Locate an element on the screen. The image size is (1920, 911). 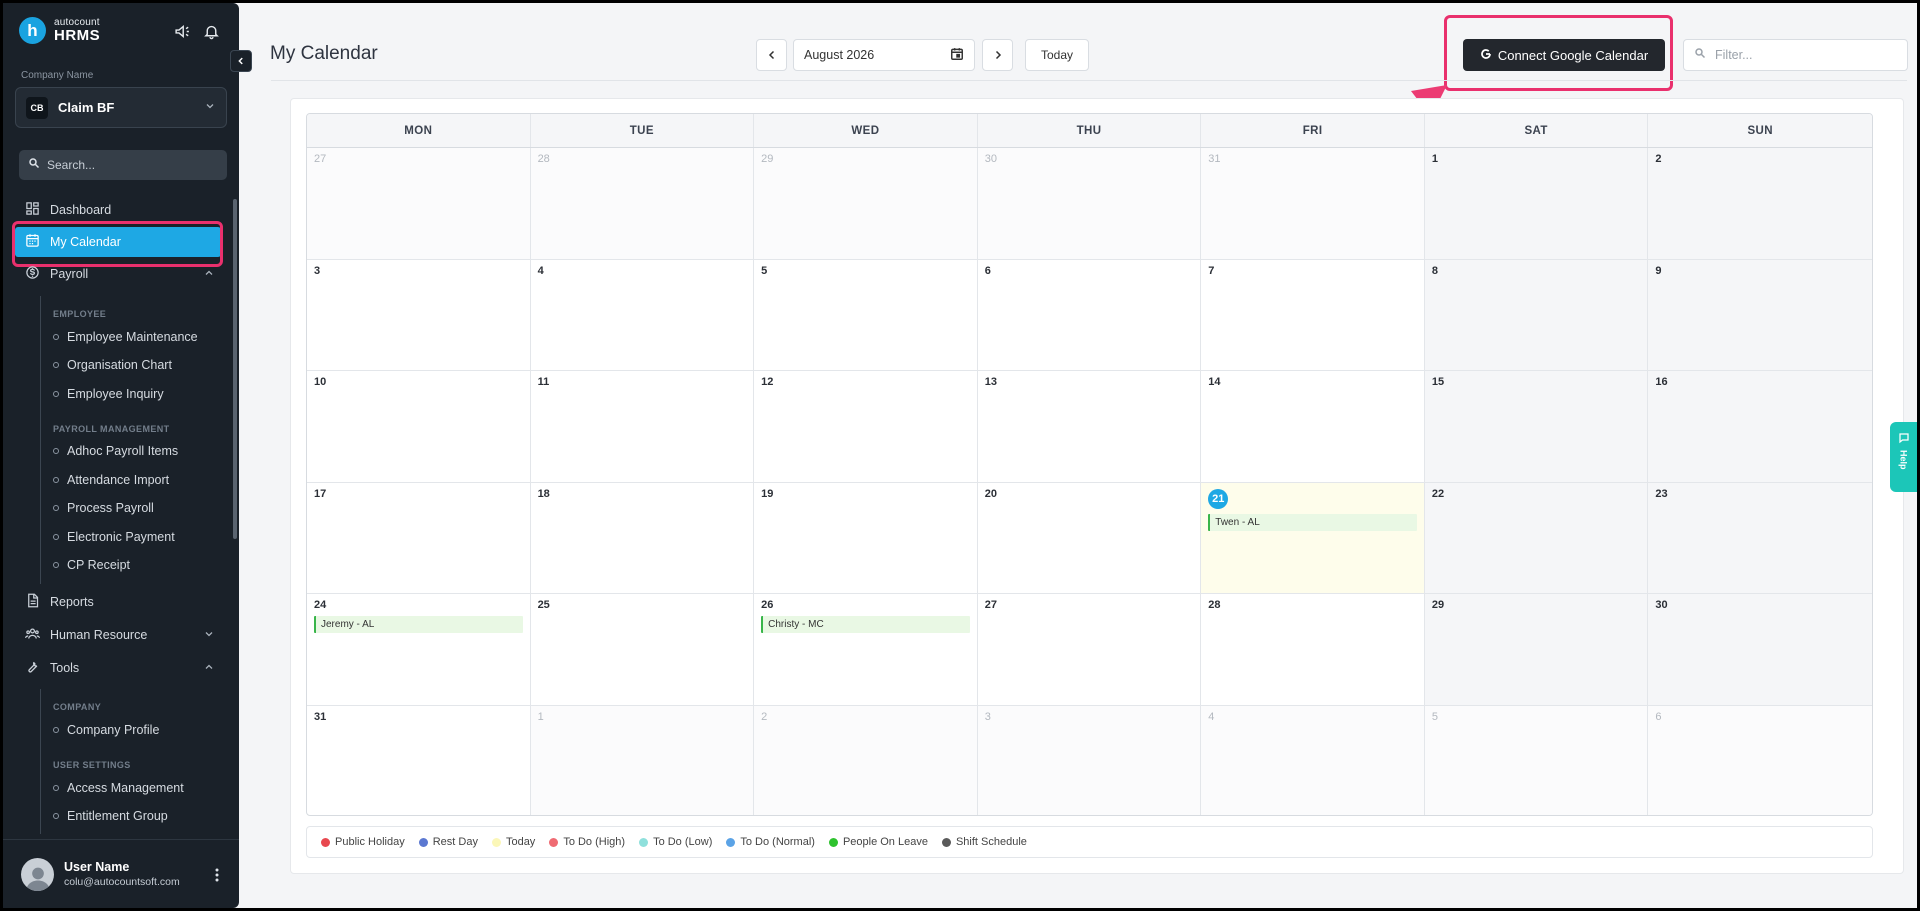
sidebar-item-access-management: Access Management is located at coordinates (118, 788).